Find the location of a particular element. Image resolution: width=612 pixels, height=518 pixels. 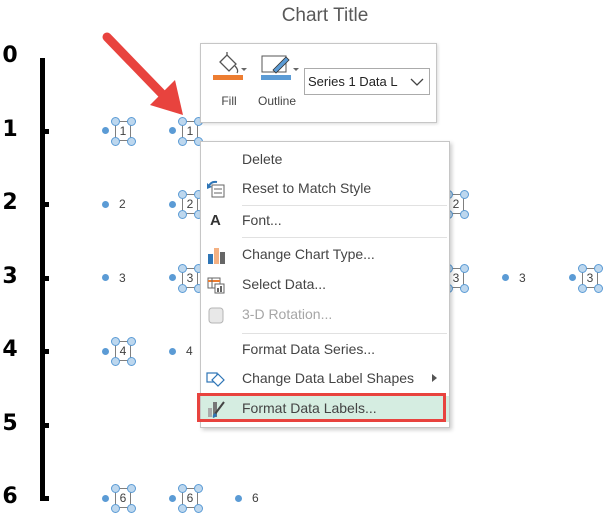

reset-style-icon is located at coordinates (216, 189).